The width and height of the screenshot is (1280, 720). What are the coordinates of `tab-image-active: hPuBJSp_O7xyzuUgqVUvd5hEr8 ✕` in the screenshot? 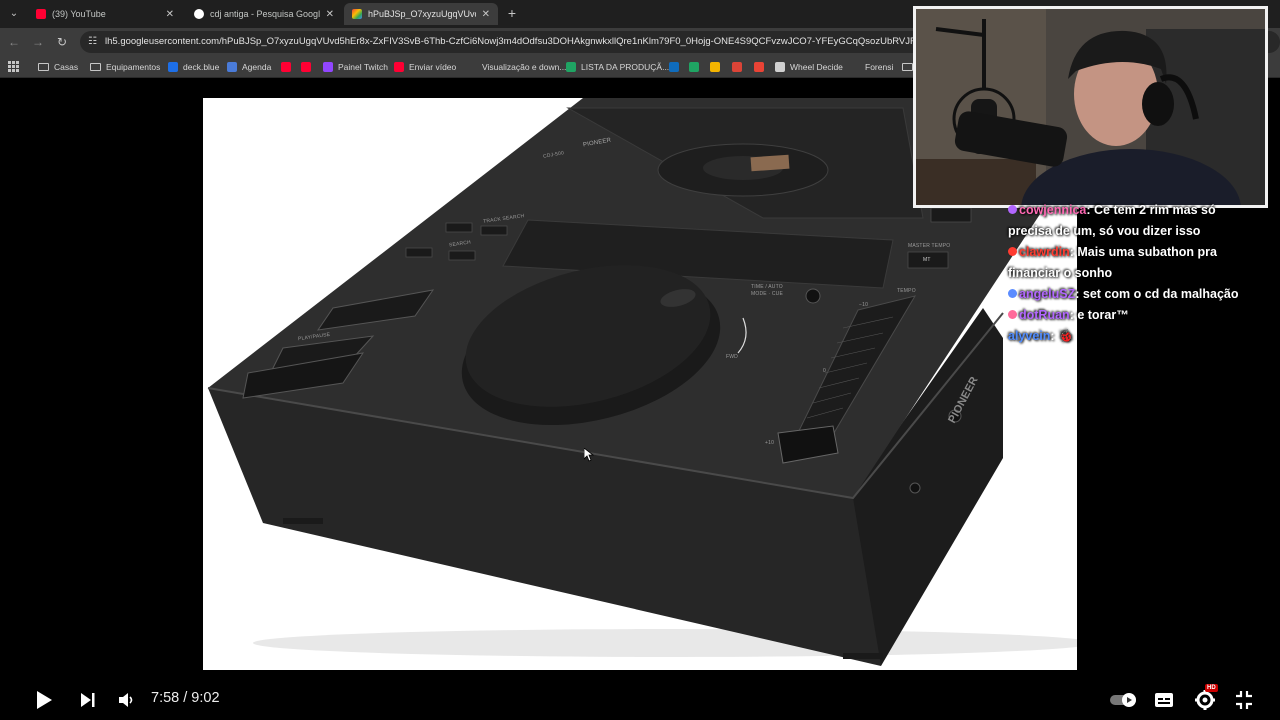 It's located at (421, 14).